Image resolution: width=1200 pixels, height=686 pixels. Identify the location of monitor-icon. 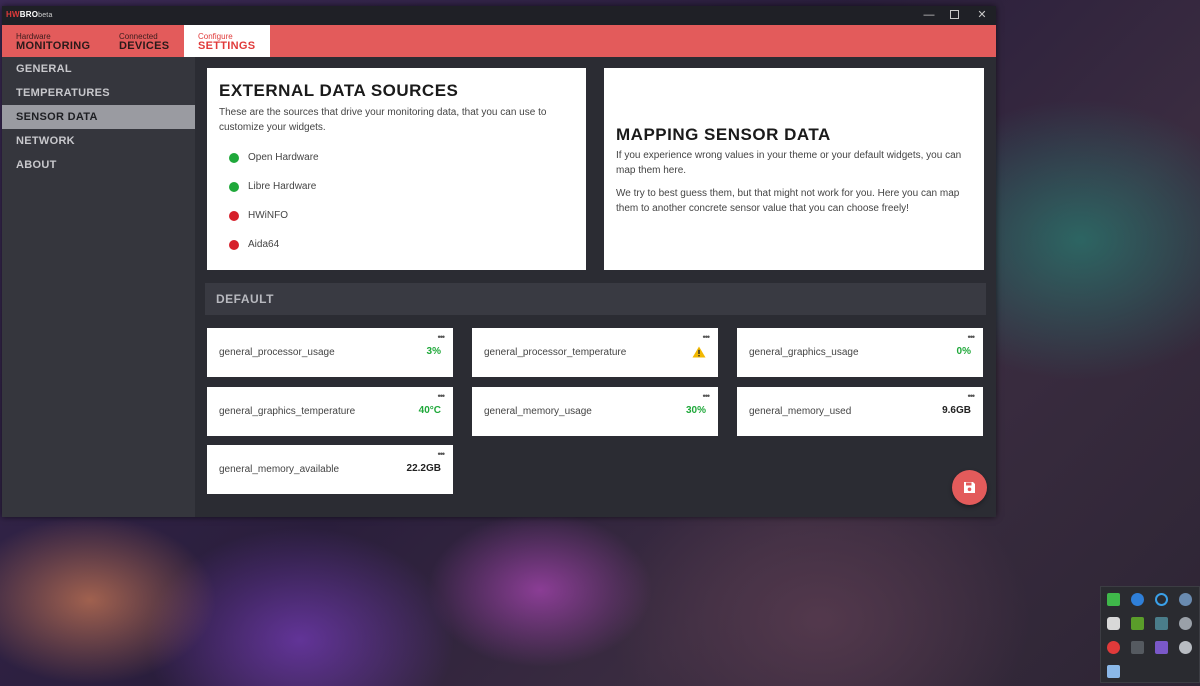
(1161, 623).